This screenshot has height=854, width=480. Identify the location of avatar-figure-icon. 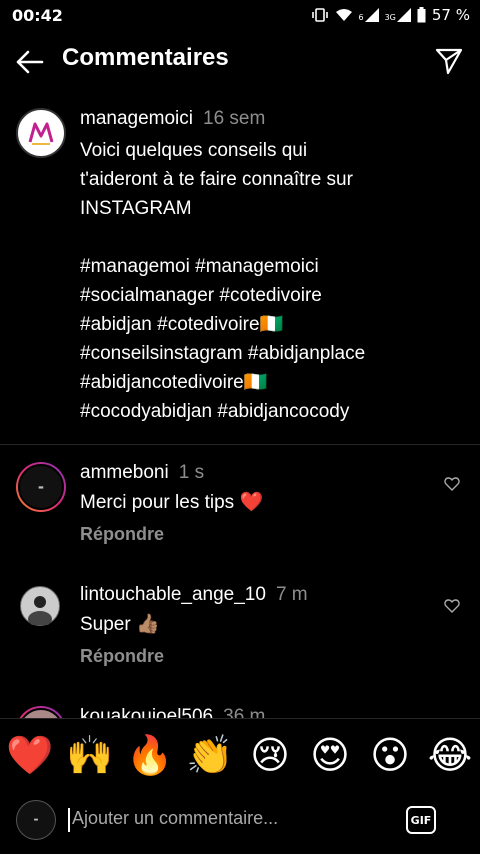
(40, 611).